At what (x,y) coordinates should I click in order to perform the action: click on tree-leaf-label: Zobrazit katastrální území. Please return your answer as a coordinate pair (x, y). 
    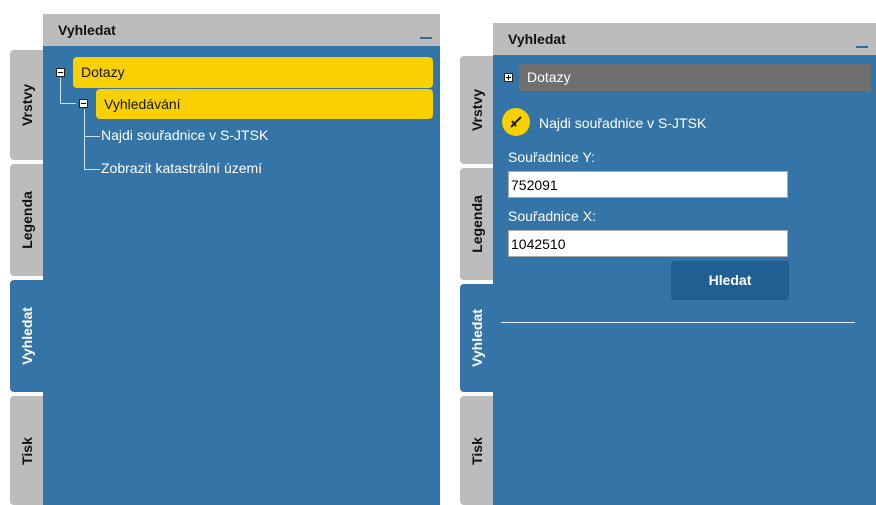
    Looking at the image, I should click on (182, 168).